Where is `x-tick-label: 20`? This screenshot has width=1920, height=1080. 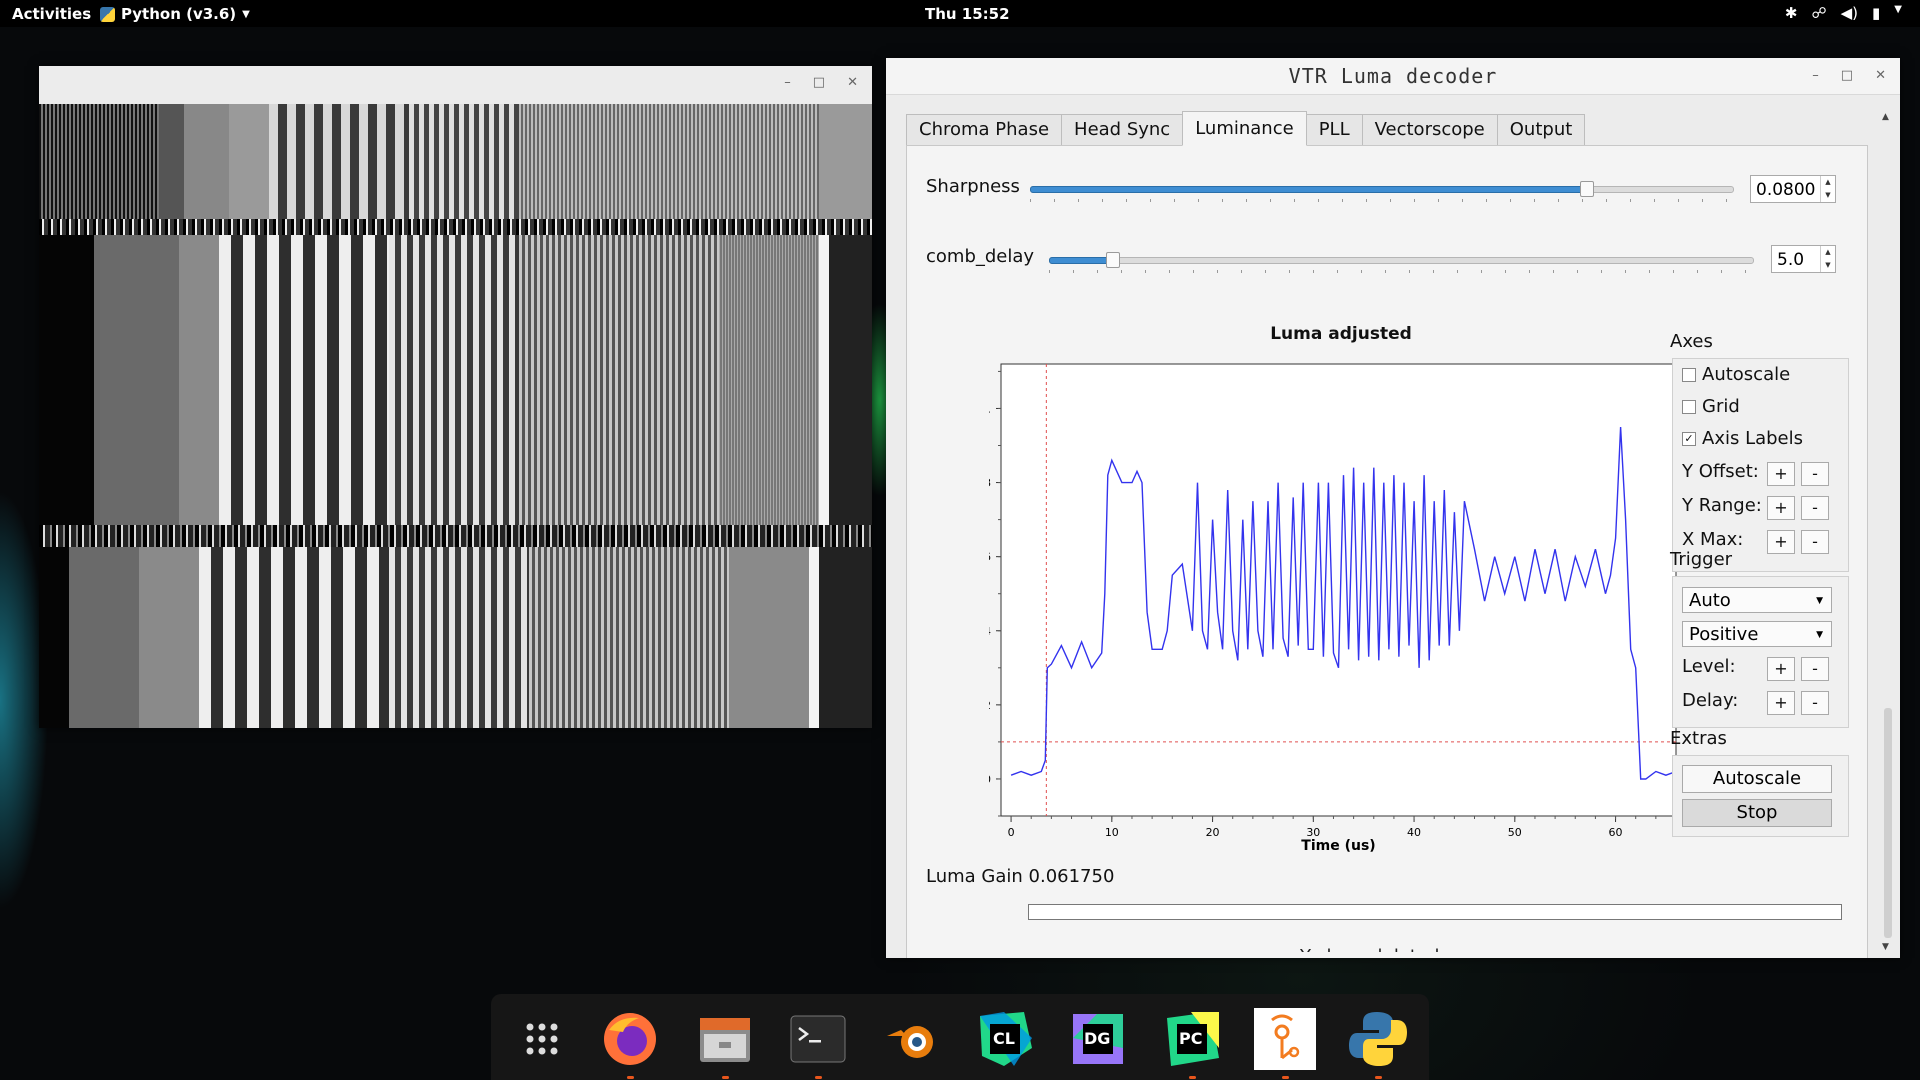 x-tick-label: 20 is located at coordinates (1213, 832).